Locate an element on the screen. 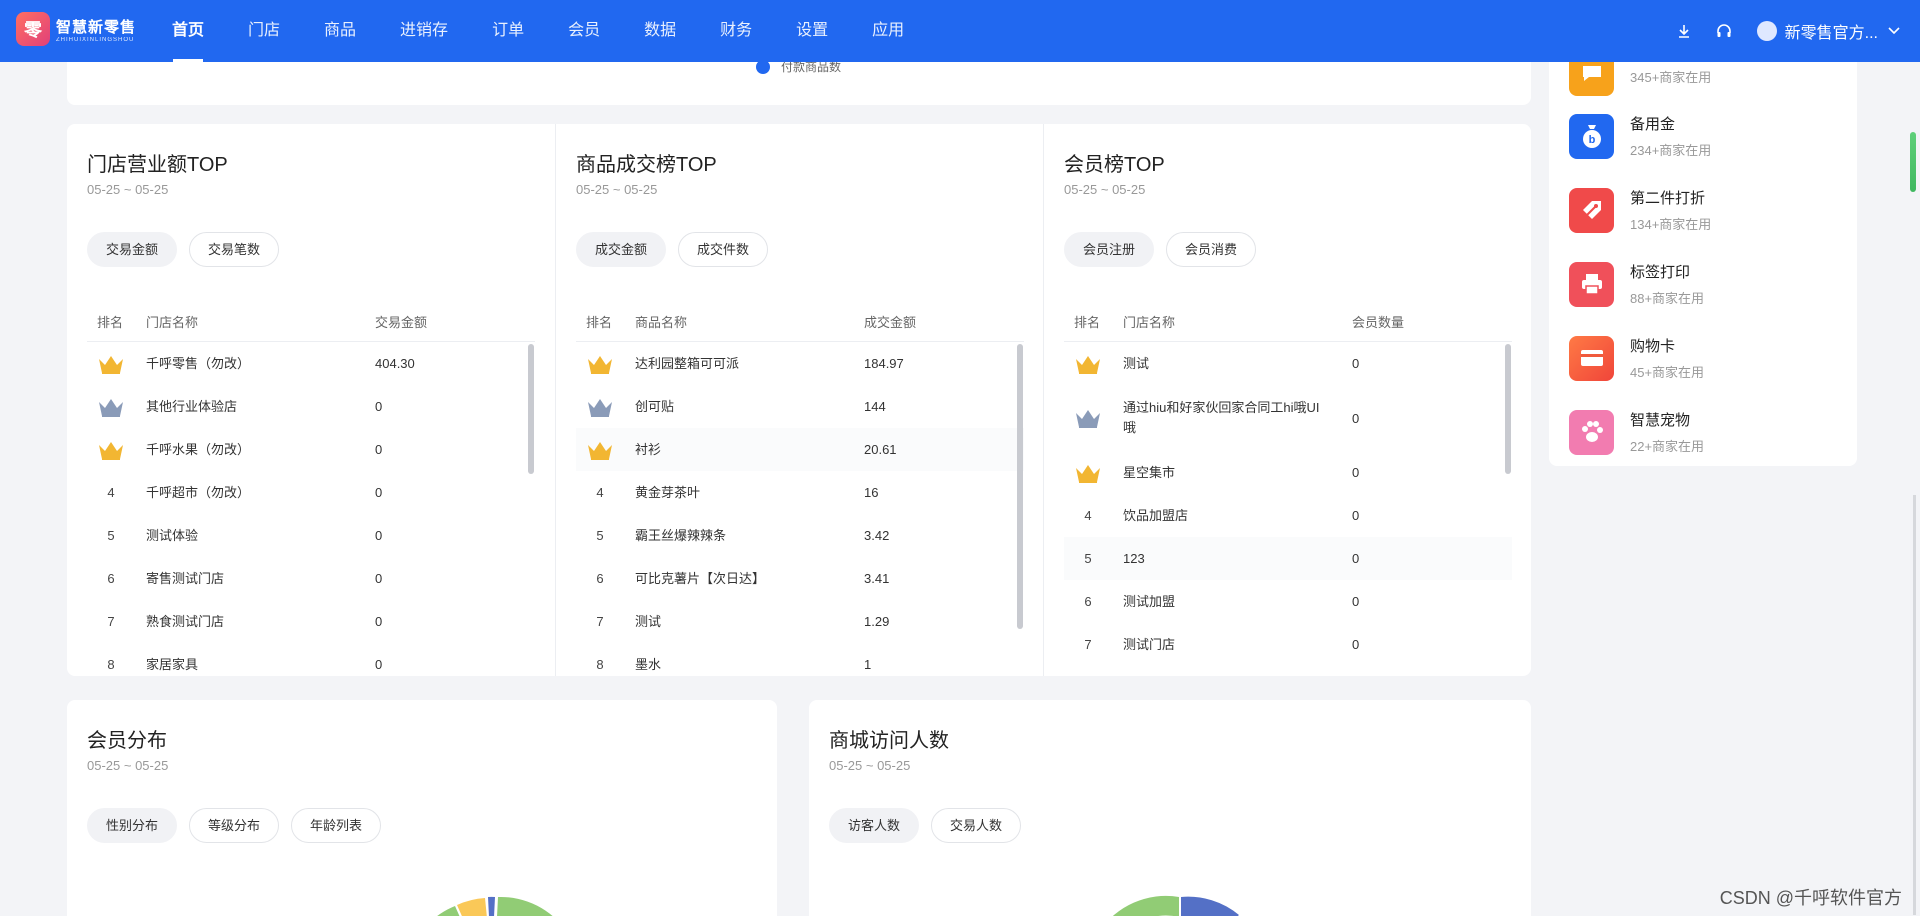 The height and width of the screenshot is (916, 1920). app-item-smart-pet: 智慧宠物 22+商家在用 is located at coordinates (1636, 432).